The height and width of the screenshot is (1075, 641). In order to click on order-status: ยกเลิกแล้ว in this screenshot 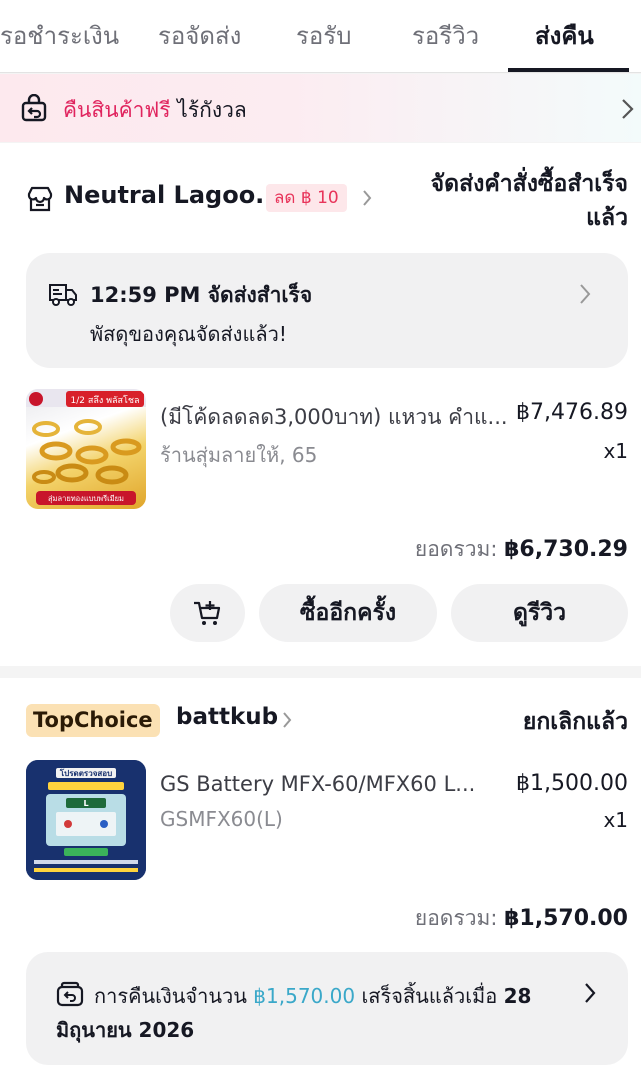, I will do `click(575, 722)`.